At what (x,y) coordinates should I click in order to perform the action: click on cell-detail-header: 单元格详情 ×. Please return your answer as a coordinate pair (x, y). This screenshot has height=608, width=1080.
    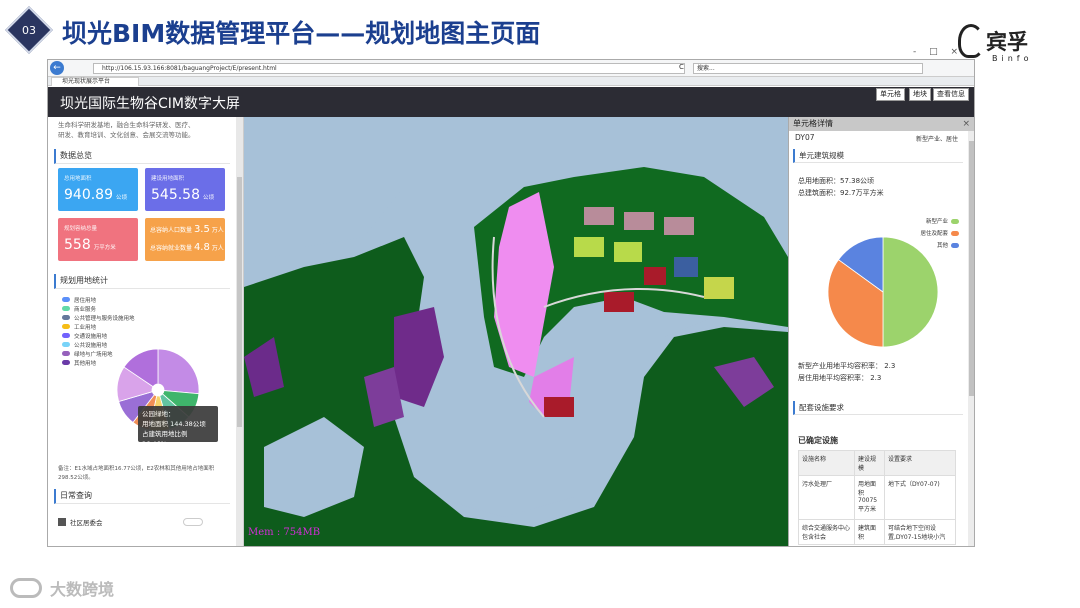
    Looking at the image, I should click on (881, 124).